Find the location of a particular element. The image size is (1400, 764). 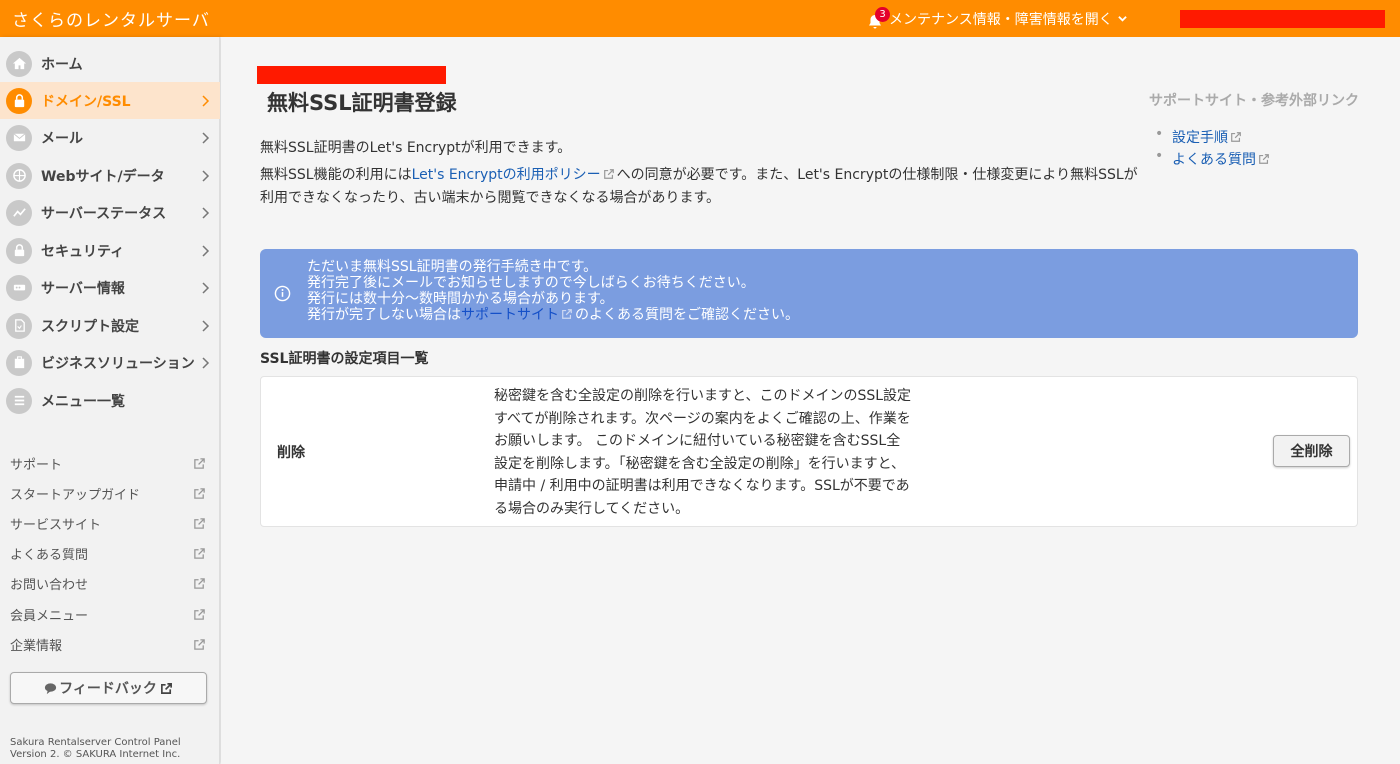

sidebar-item-security: セキュリティ is located at coordinates (110, 250).